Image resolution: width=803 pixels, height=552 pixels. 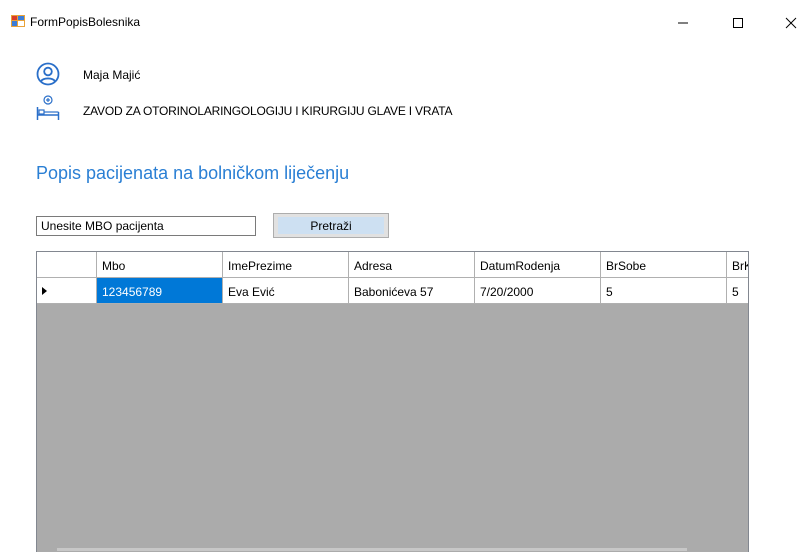 I want to click on window-title: FormPopisBolesnika, so click(x=85, y=22).